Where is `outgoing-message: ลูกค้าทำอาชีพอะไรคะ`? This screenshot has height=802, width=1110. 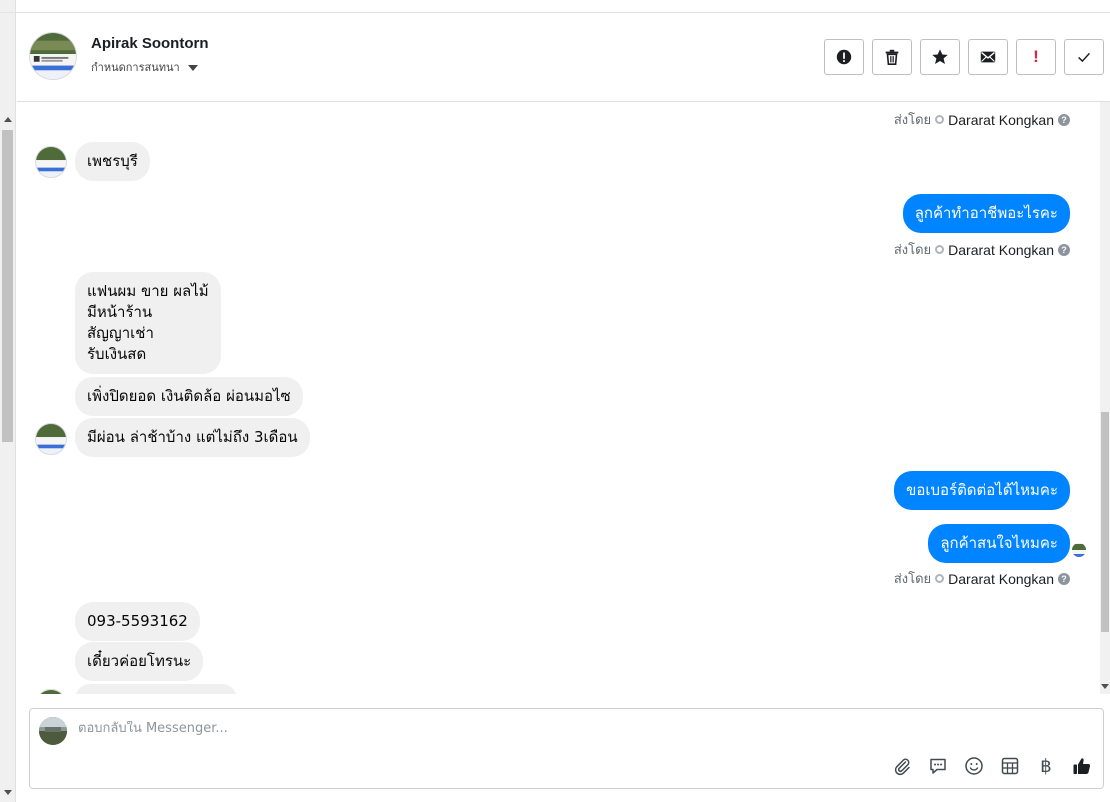
outgoing-message: ลูกค้าทำอาชีพอะไรคะ is located at coordinates (986, 213).